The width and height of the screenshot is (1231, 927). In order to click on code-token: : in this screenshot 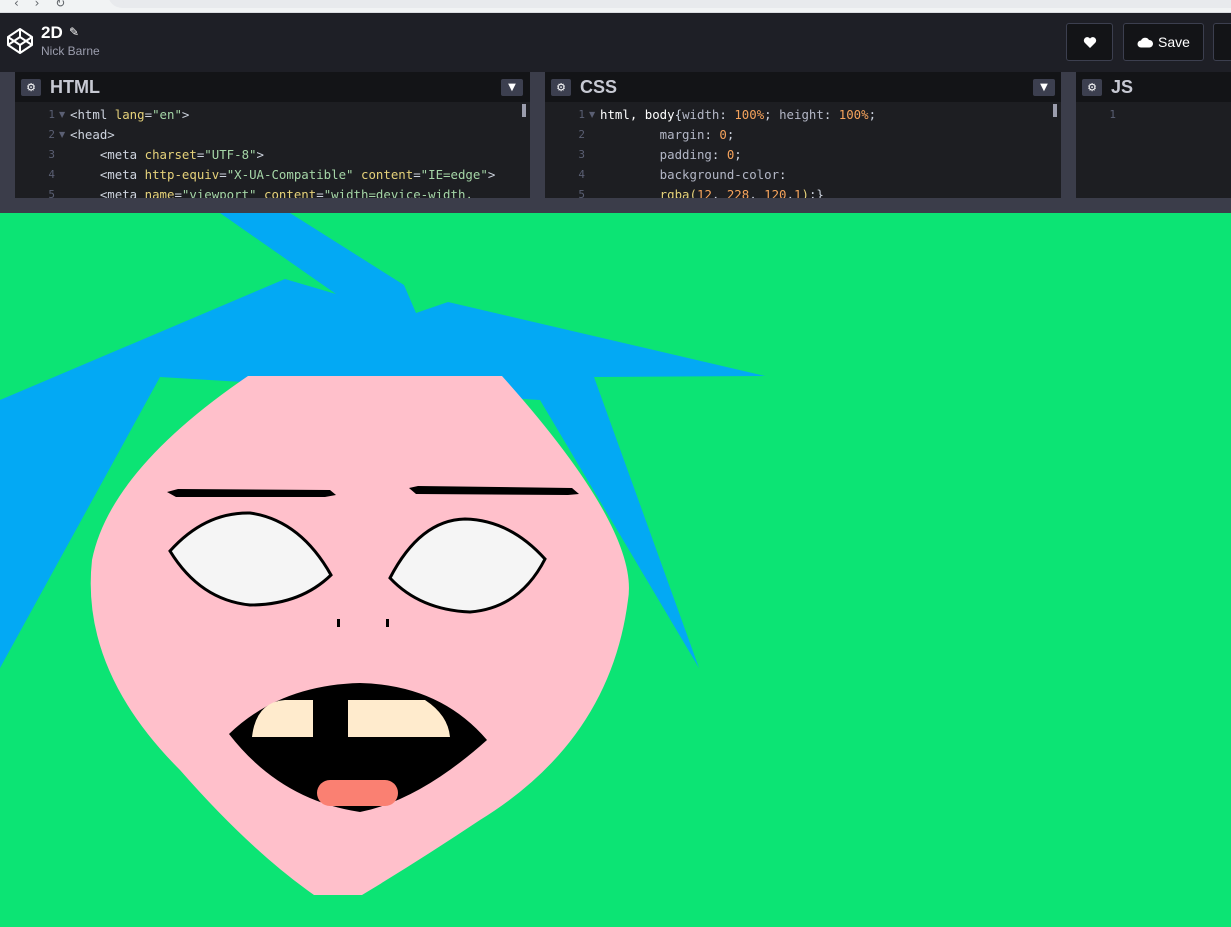, I will do `click(831, 114)`.